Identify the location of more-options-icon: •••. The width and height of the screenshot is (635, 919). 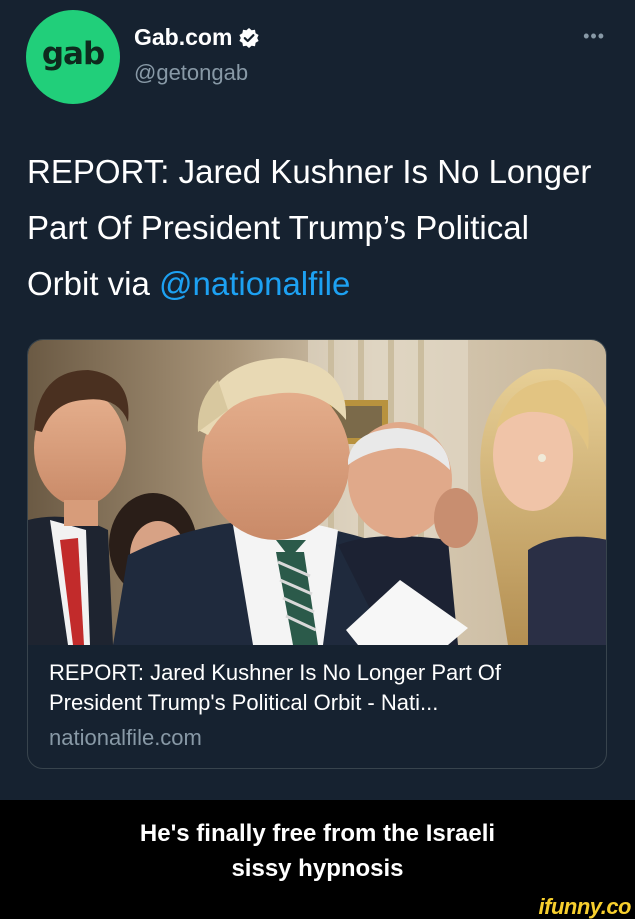
(594, 36).